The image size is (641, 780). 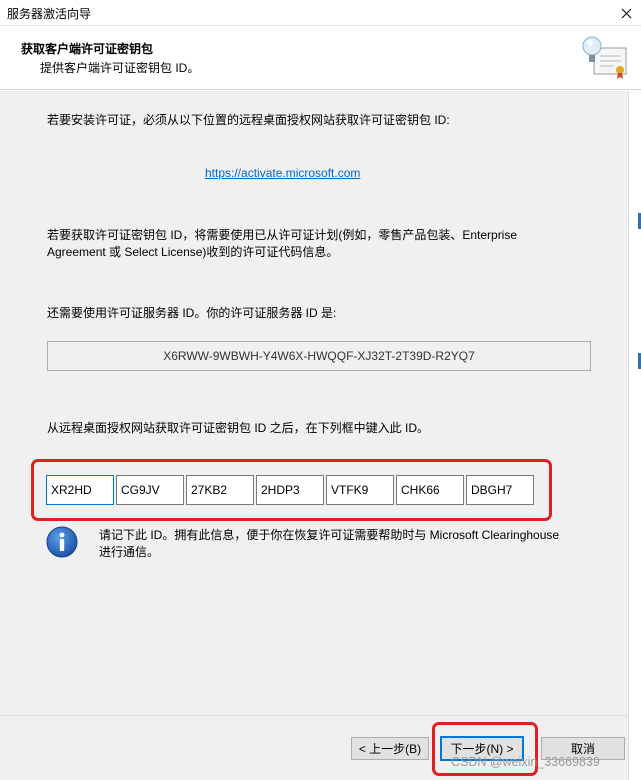 I want to click on back-button: < 上一步(B), so click(x=390, y=748).